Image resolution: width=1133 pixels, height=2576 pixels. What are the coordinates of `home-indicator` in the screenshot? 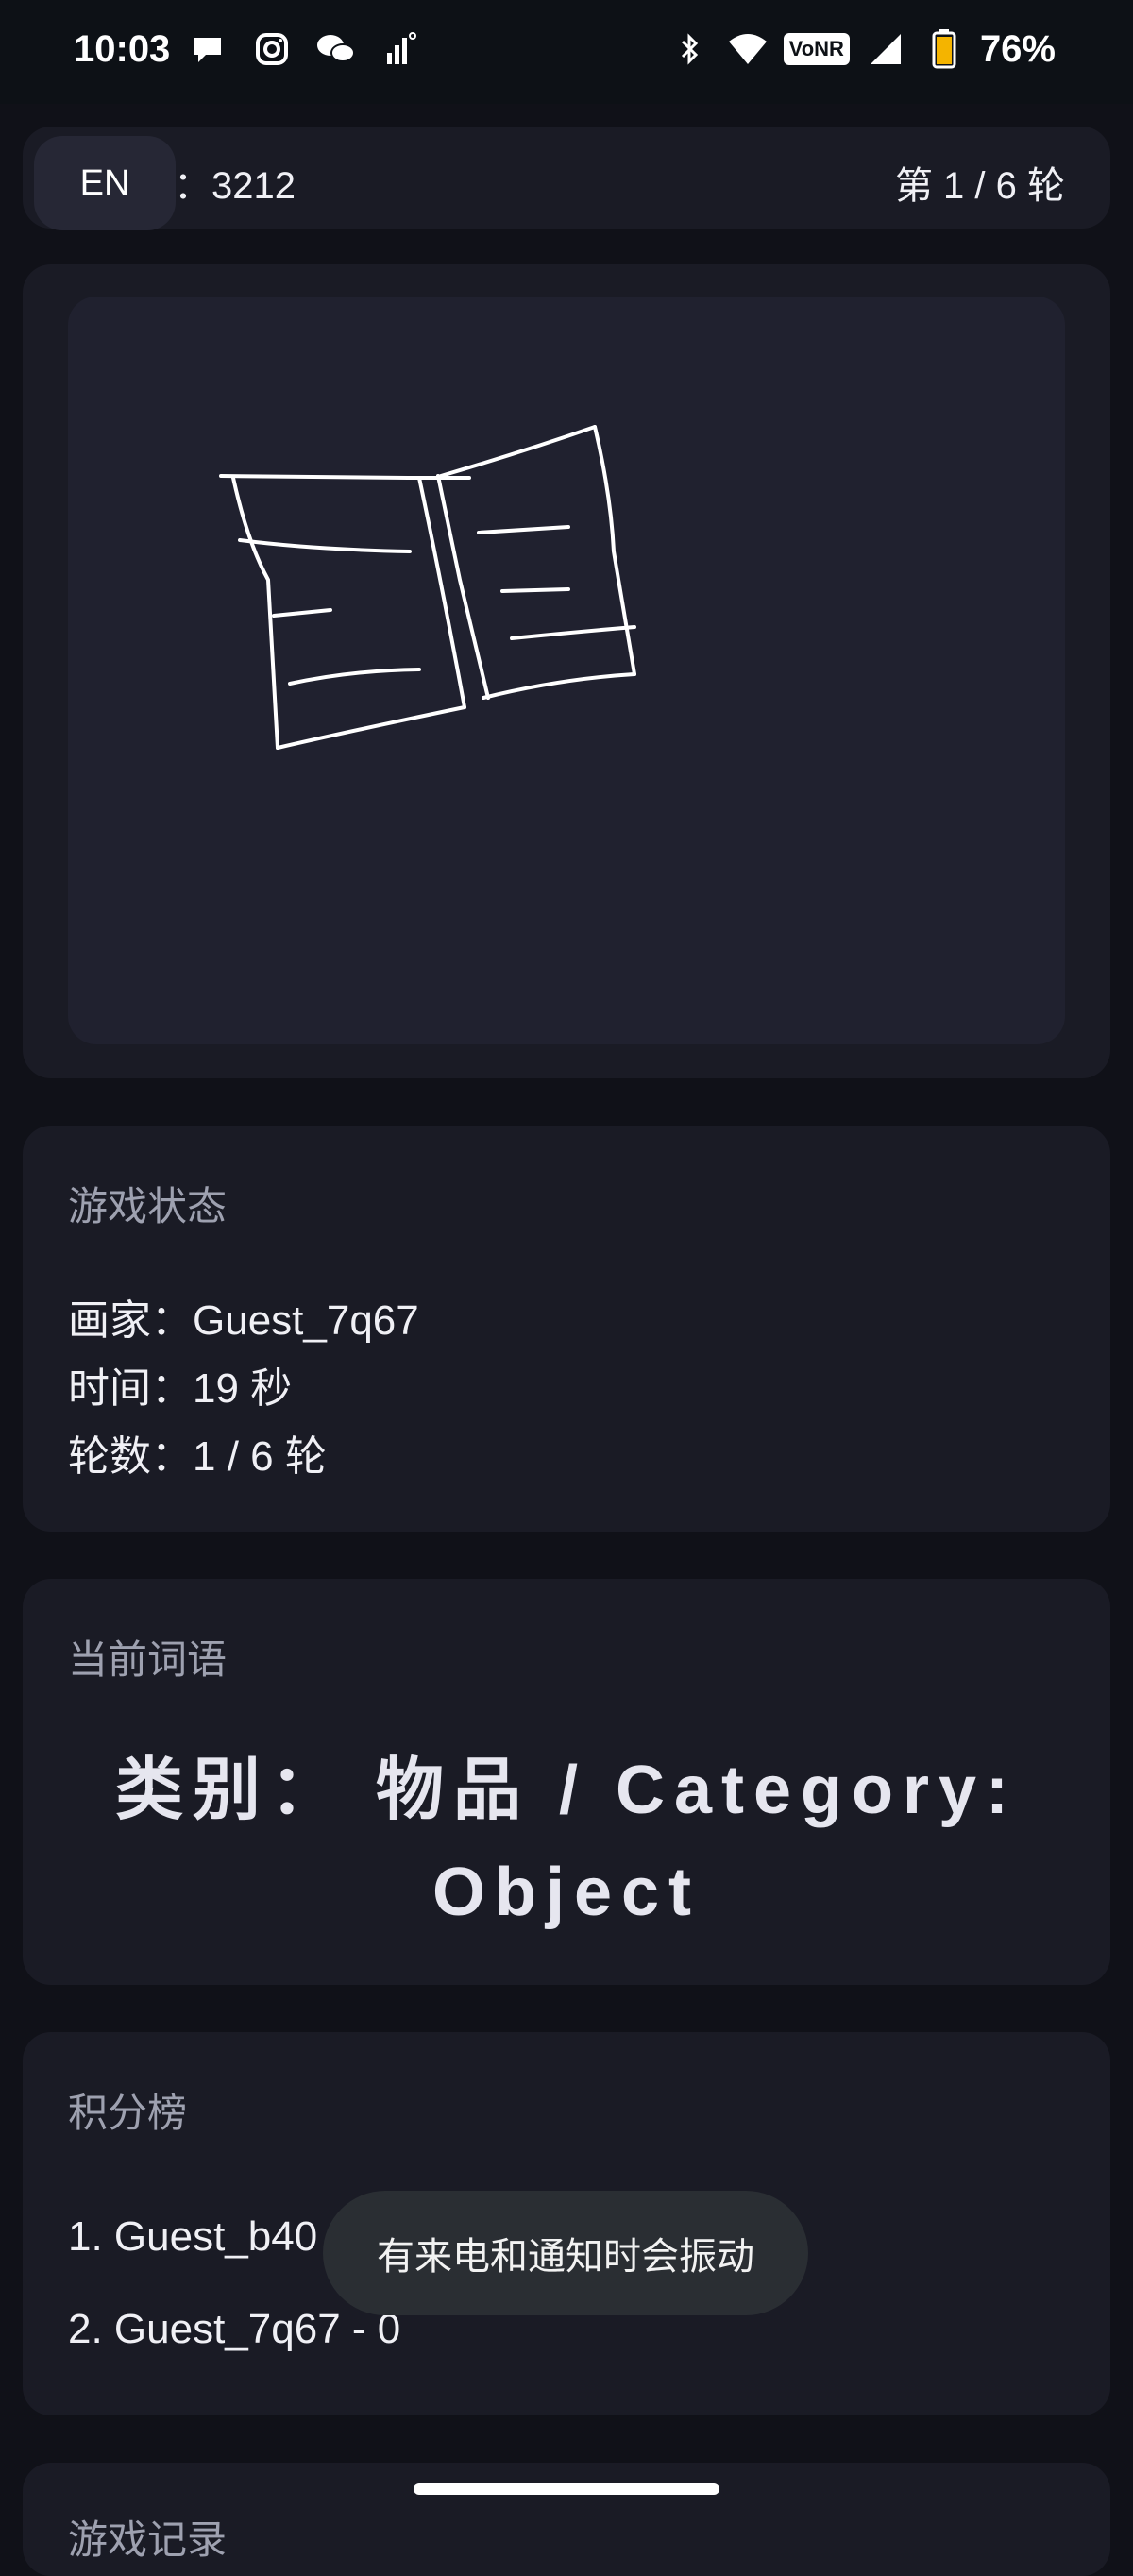 It's located at (566, 2489).